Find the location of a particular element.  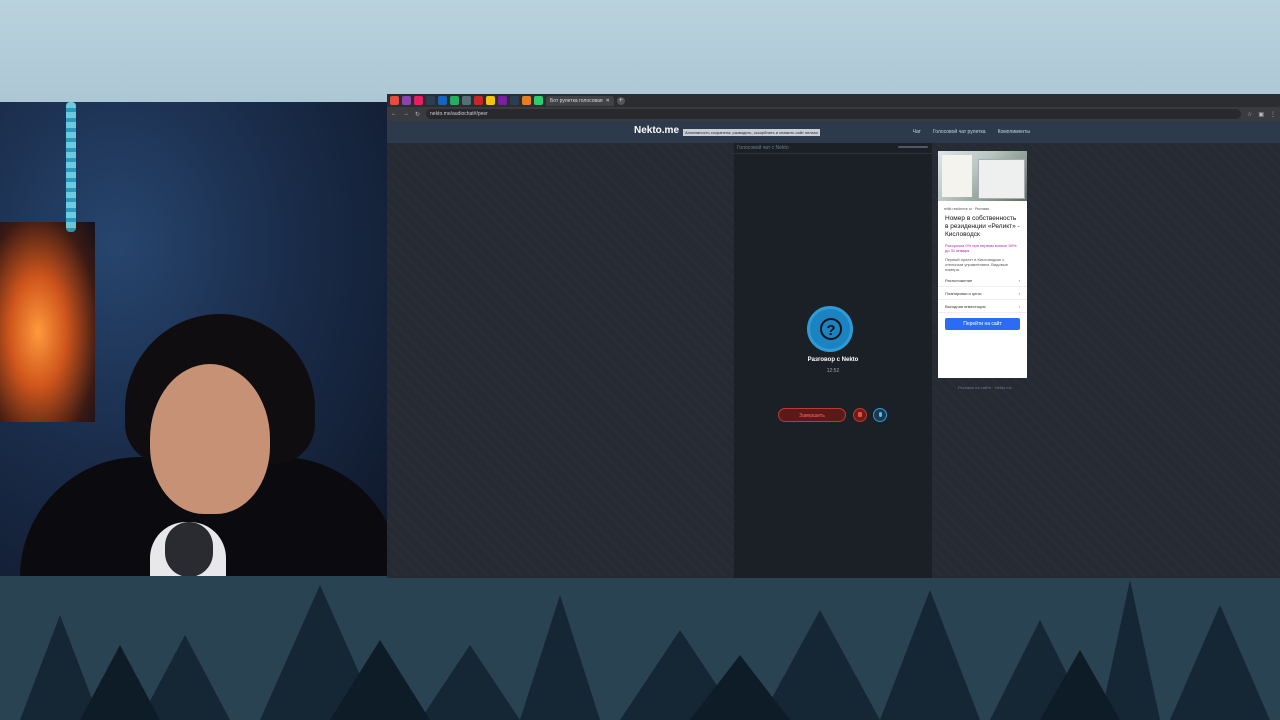

ad-footnote: Реклама на сайте · Nekto.me is located at coordinates (985, 387).